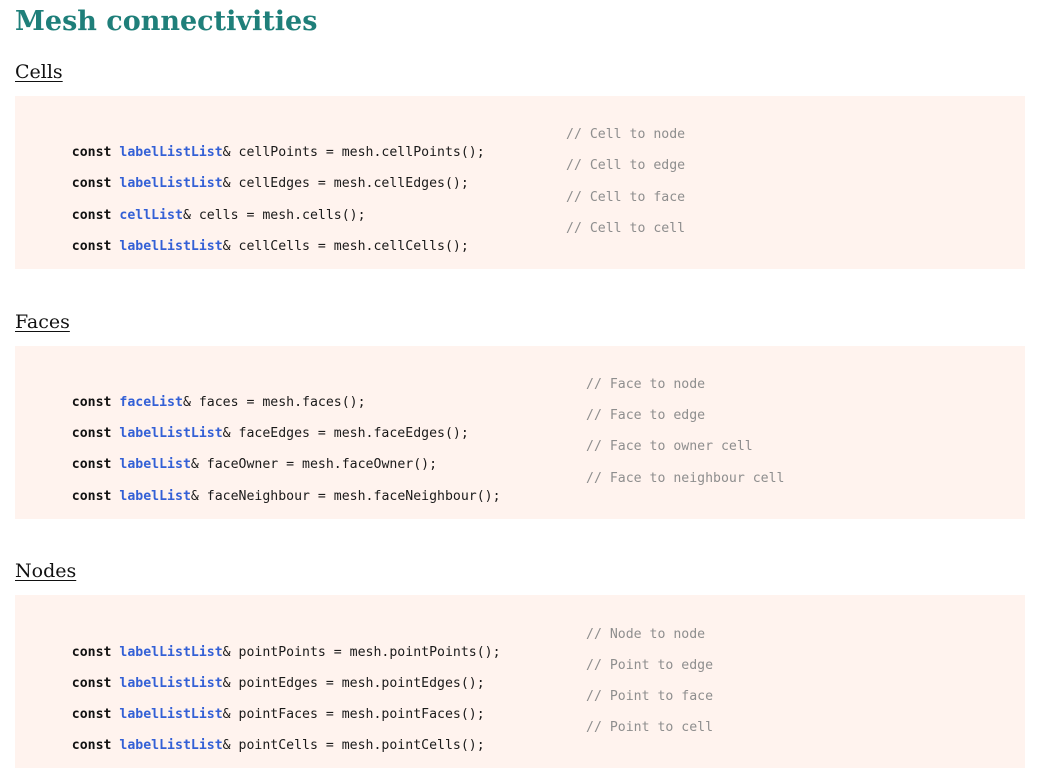  Describe the element at coordinates (353, 745) in the screenshot. I see `code-statement: & pointCells = mesh.pointCells();` at that location.